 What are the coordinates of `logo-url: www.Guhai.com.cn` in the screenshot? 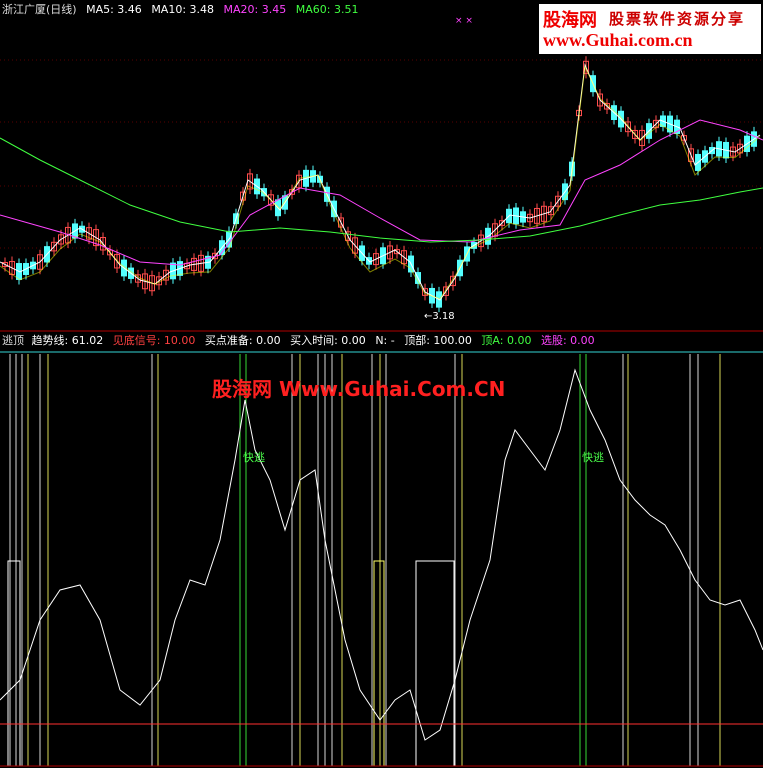 It's located at (618, 40).